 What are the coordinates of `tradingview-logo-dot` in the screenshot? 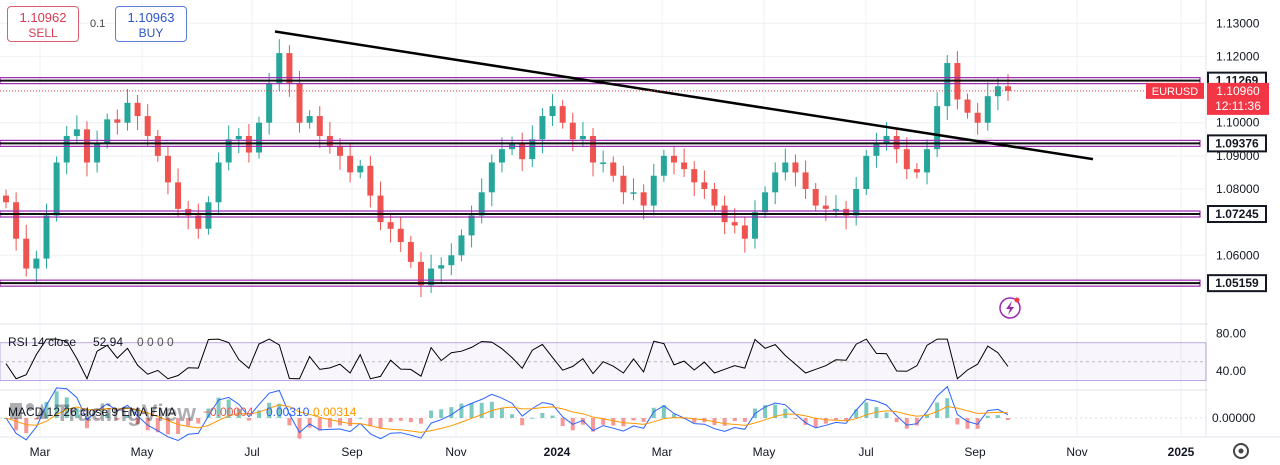 It's located at (30, 407).